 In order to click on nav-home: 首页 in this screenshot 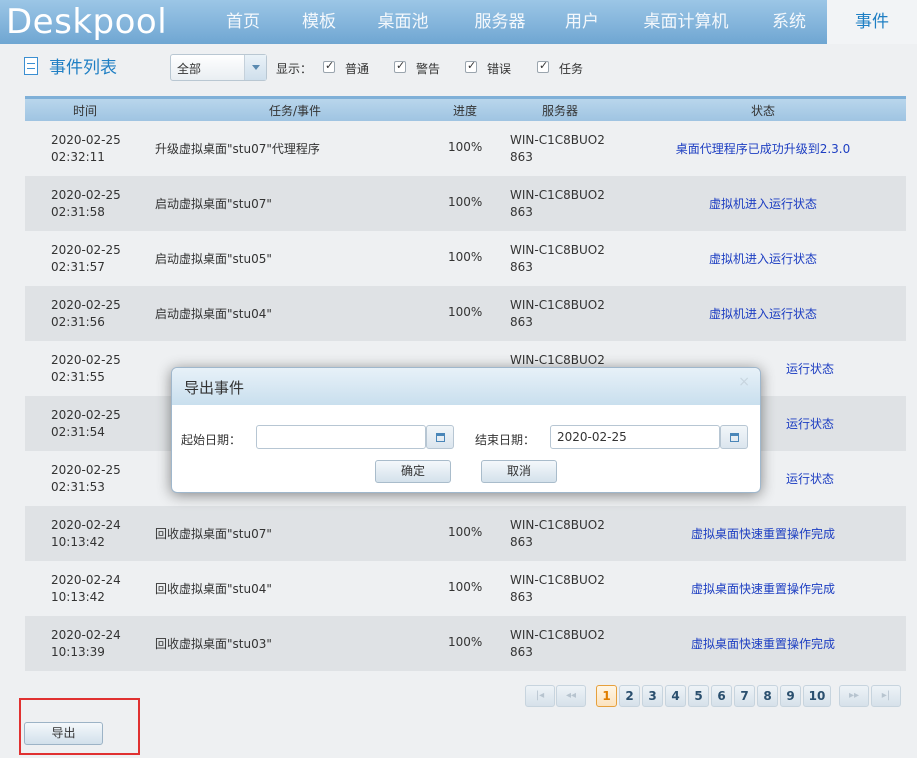, I will do `click(243, 22)`.